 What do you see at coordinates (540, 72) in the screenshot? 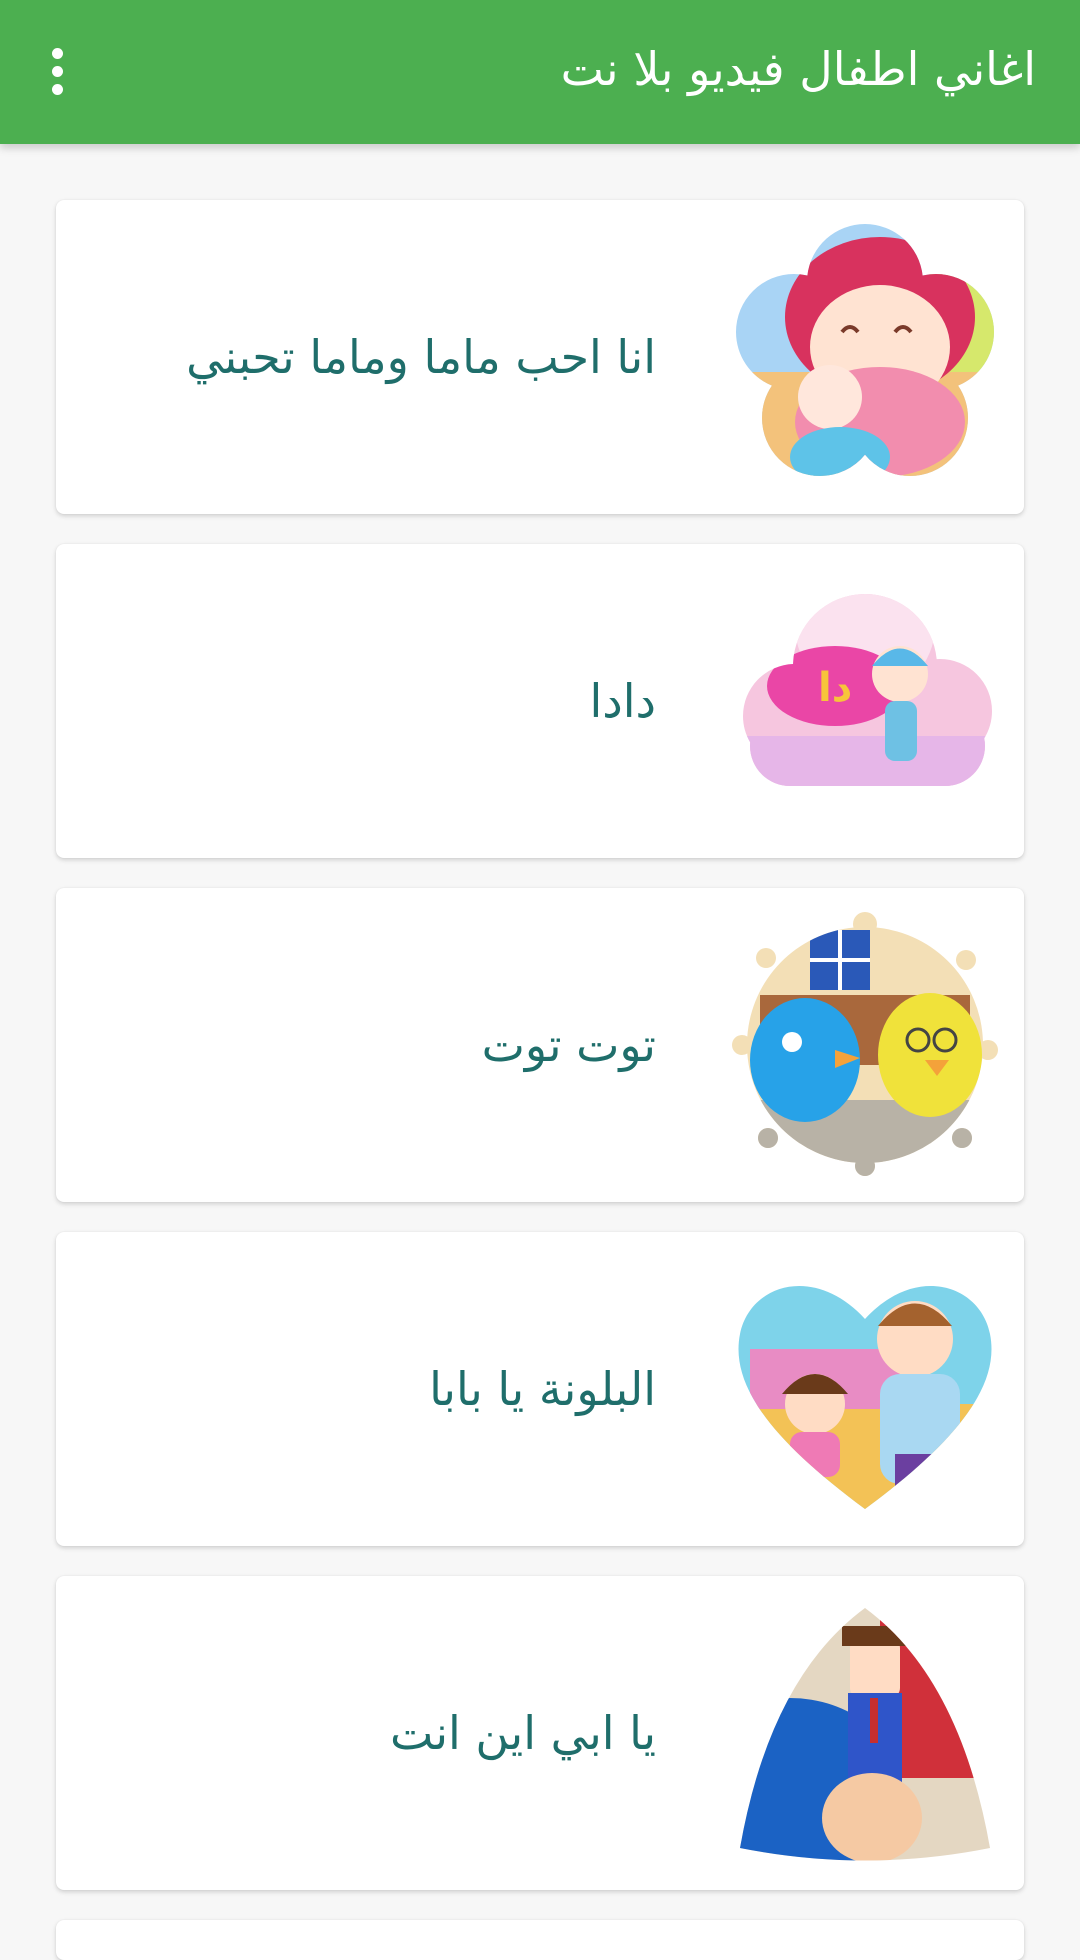
I see `app-bar: اغاني اطفال فيديو بلا نت` at bounding box center [540, 72].